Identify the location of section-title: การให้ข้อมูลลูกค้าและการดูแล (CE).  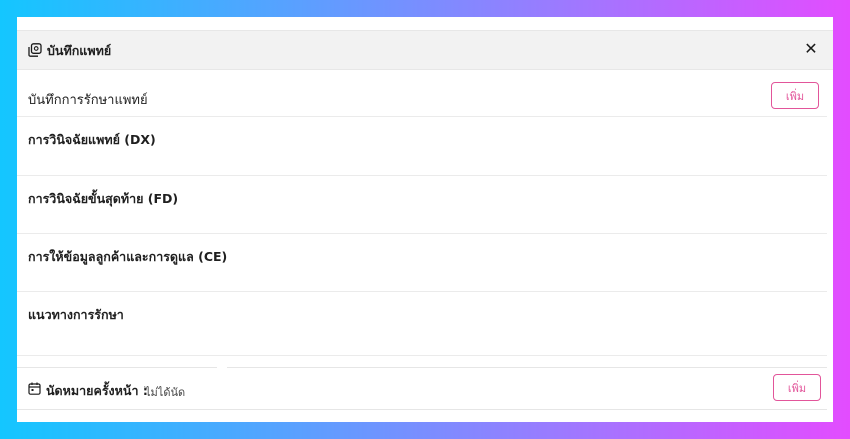
(128, 256).